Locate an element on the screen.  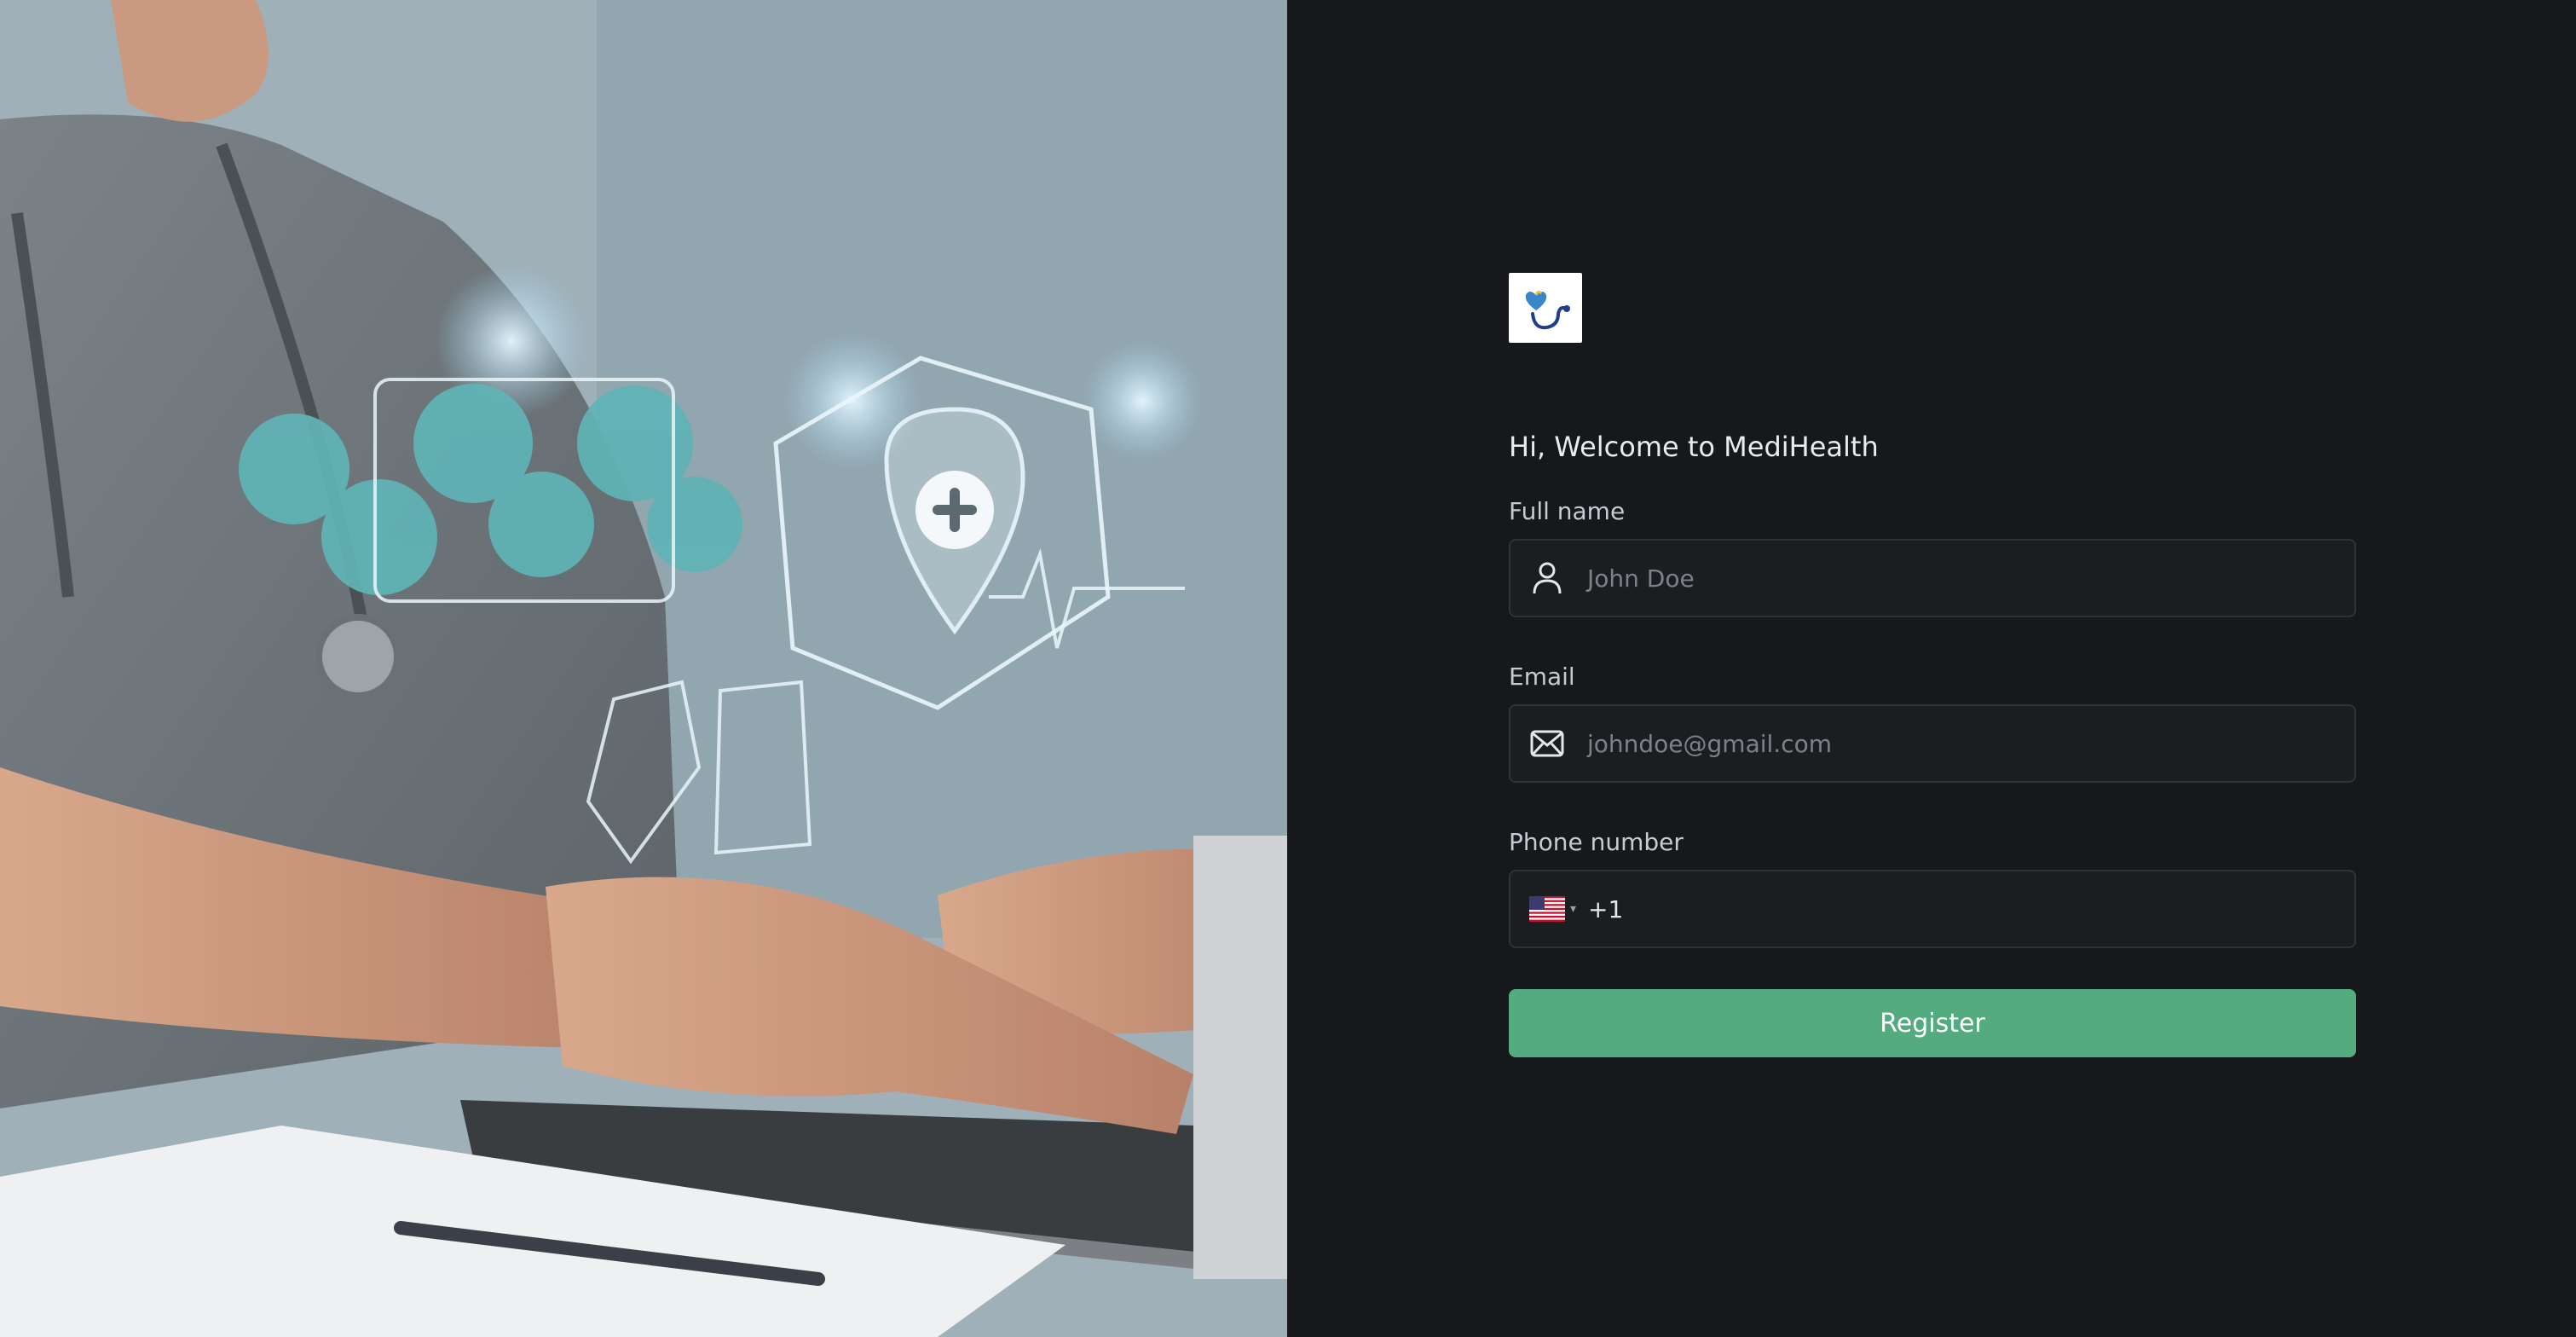
phone-number-label: Phone number is located at coordinates (1596, 842).